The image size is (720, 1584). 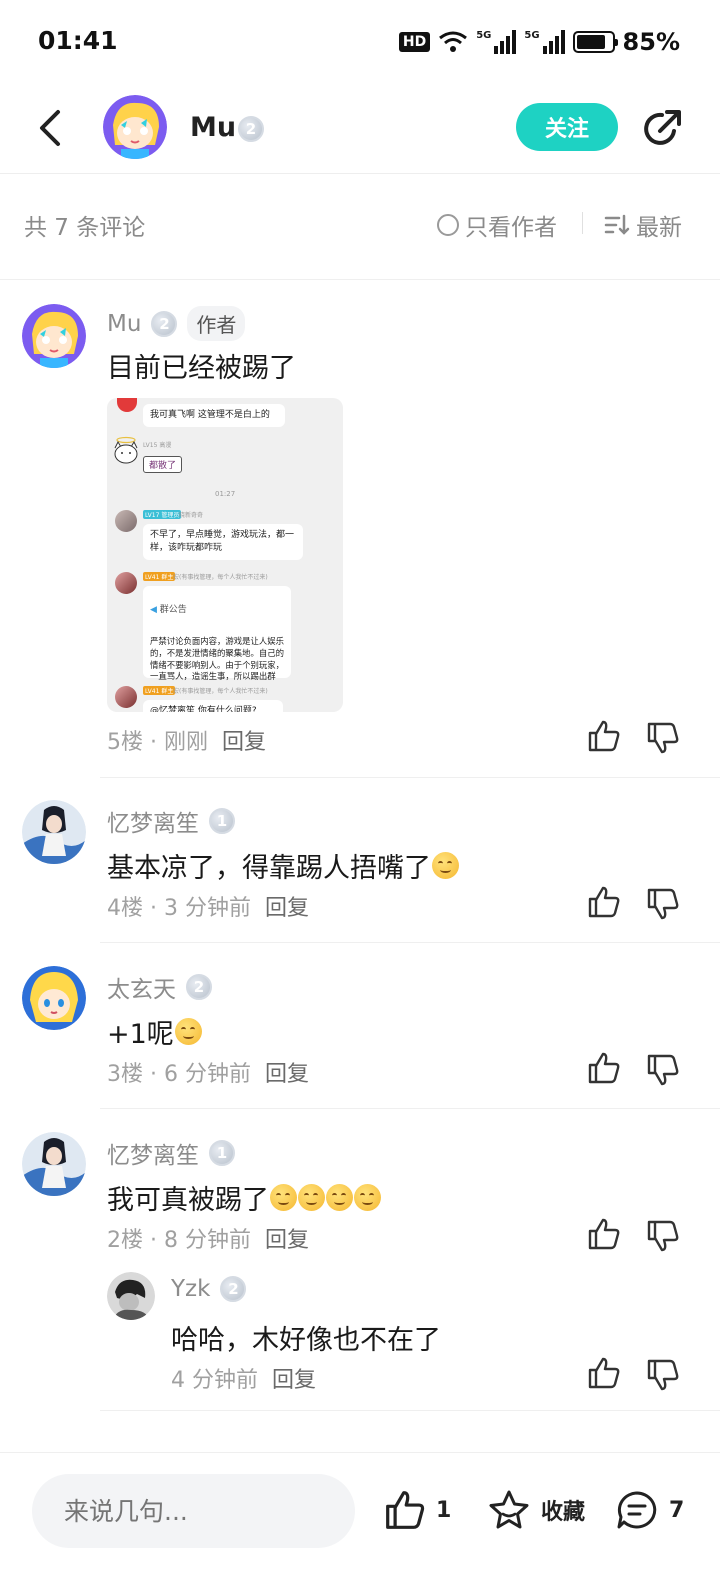 I want to click on only-author-toggle: 只看作者, so click(x=497, y=225).